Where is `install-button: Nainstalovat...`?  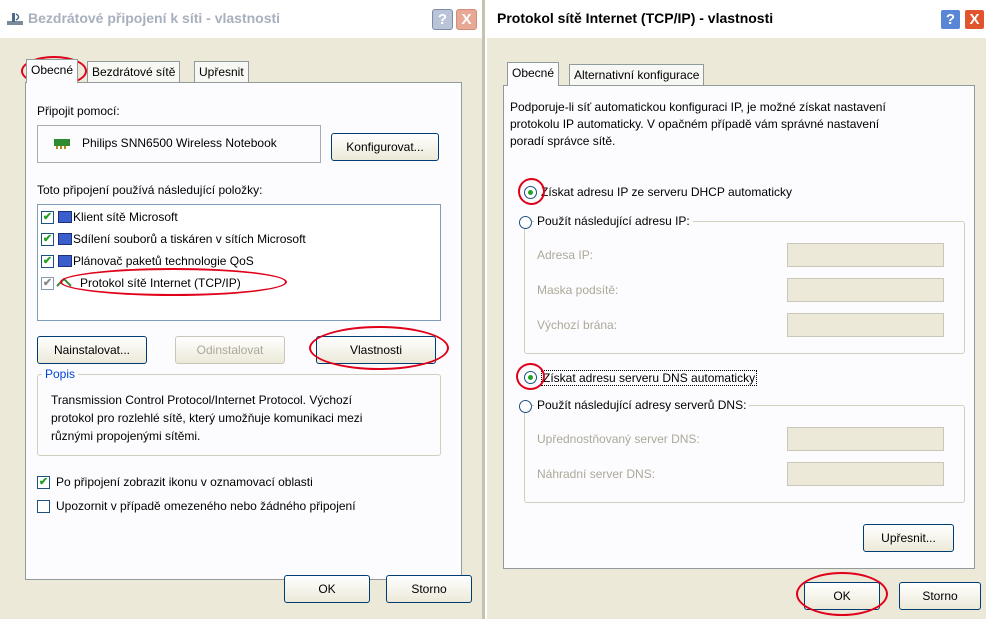 install-button: Nainstalovat... is located at coordinates (92, 350).